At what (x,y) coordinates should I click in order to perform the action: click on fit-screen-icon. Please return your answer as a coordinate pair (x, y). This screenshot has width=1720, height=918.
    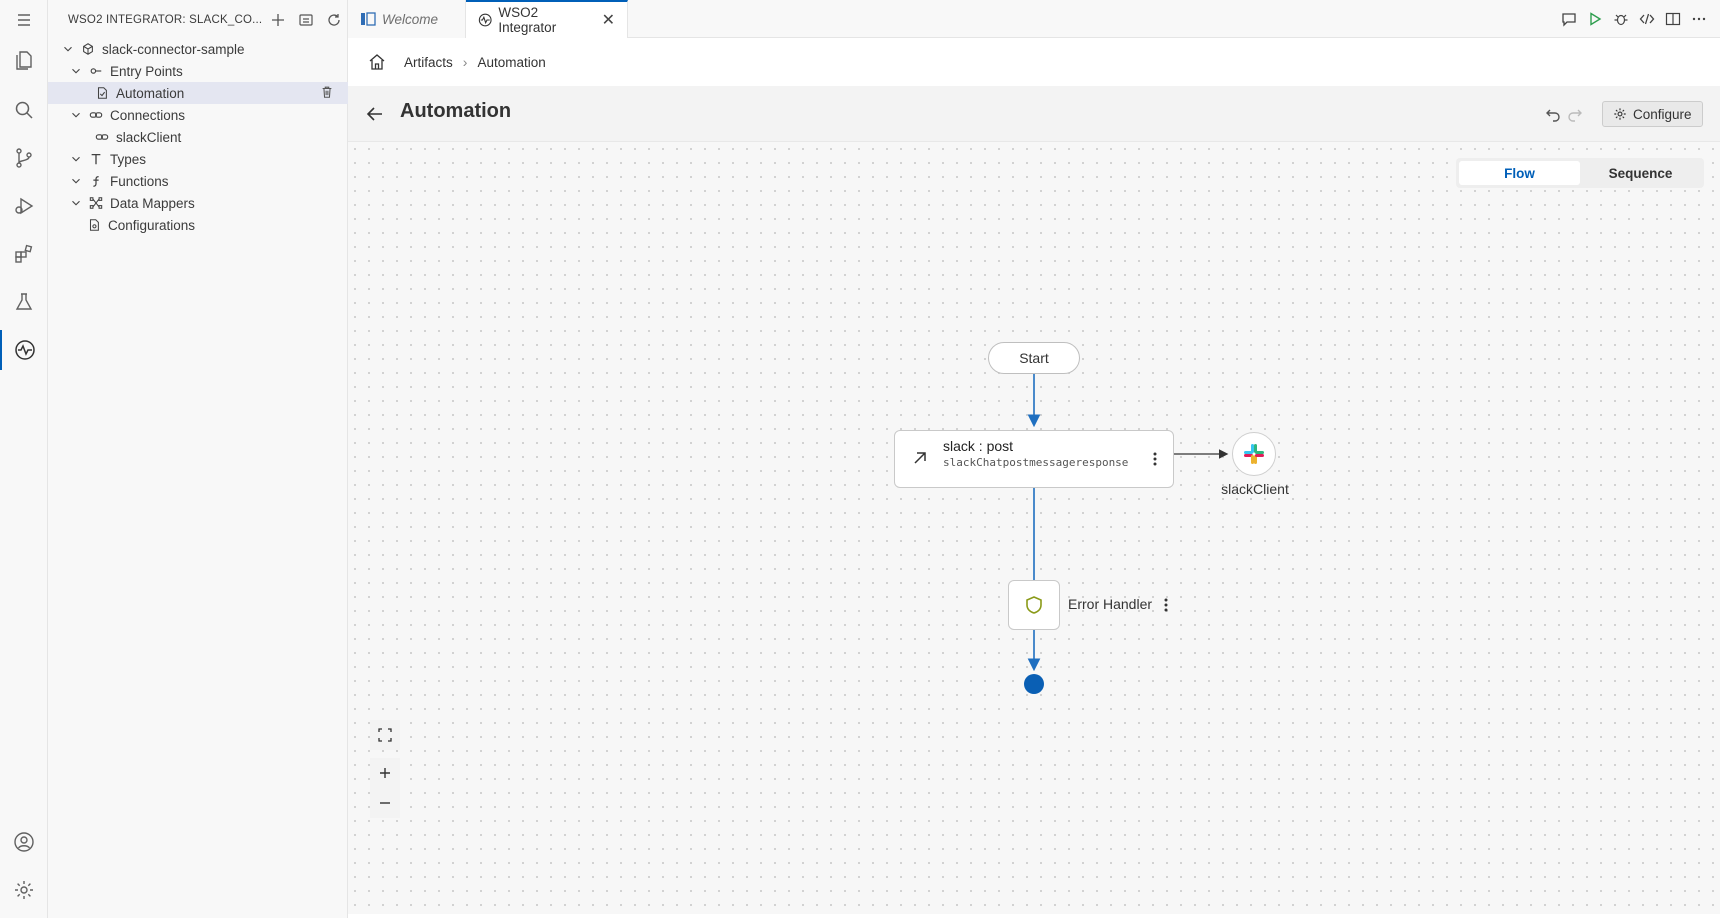
    Looking at the image, I should click on (385, 735).